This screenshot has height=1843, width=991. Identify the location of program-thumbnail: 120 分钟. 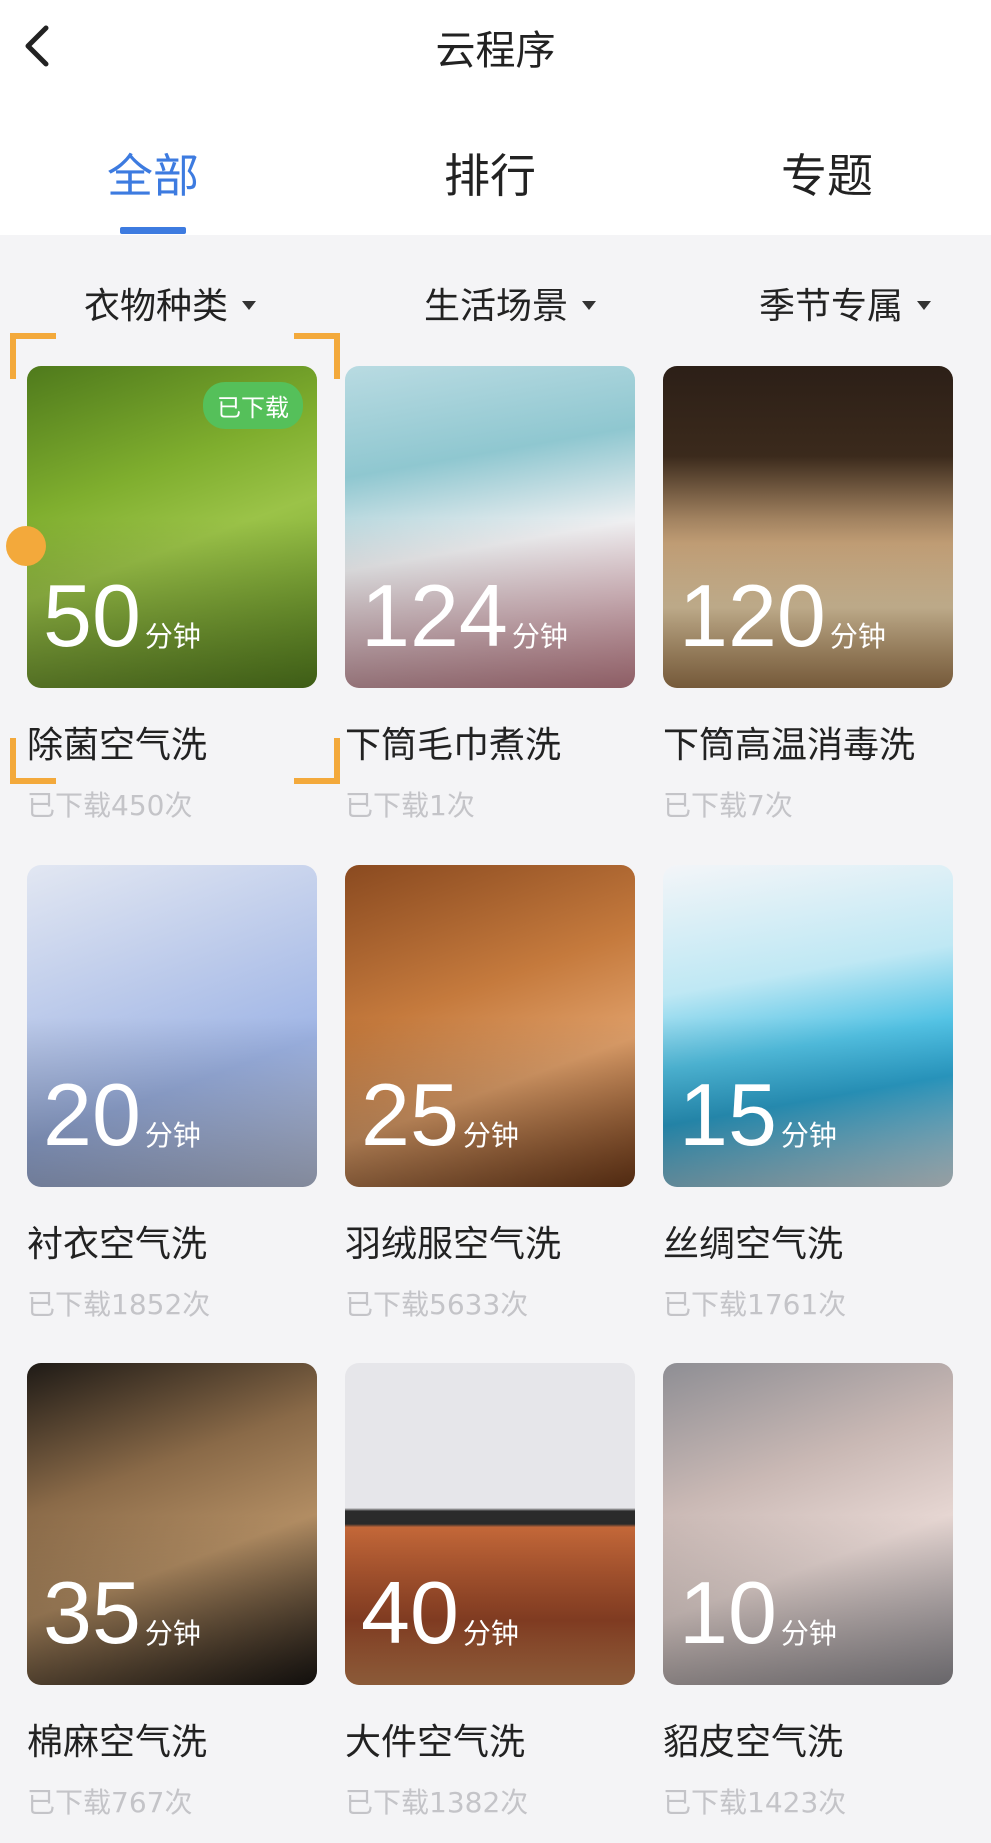
(808, 527).